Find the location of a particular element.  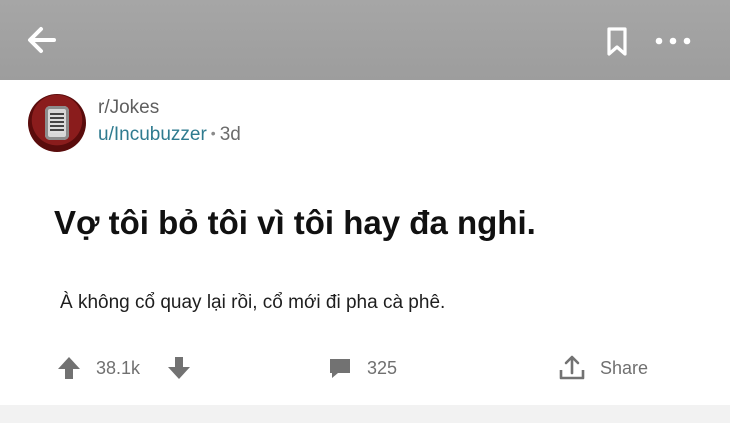

comments-button is located at coordinates (340, 368).